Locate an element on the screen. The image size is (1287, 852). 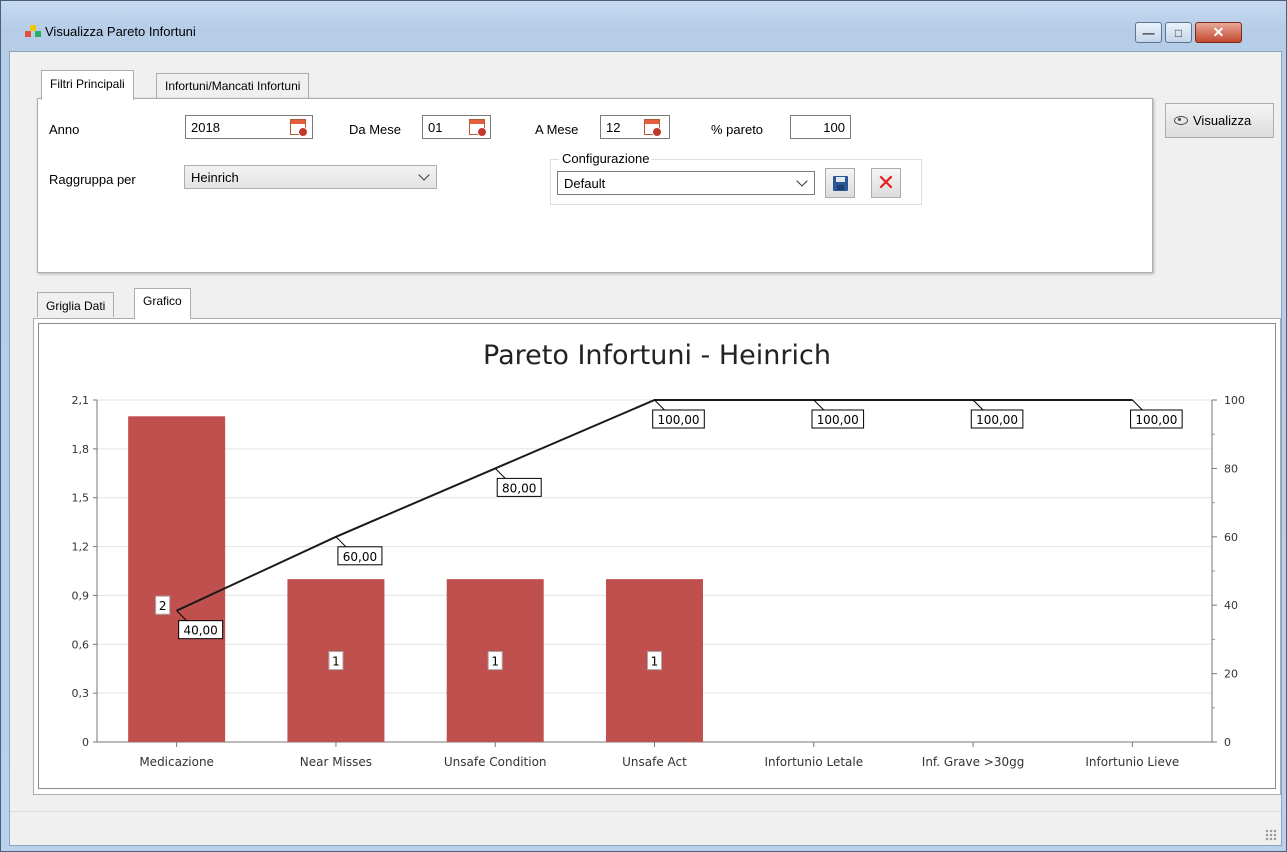
y-left-tick-label: 1,2 is located at coordinates (81, 547).